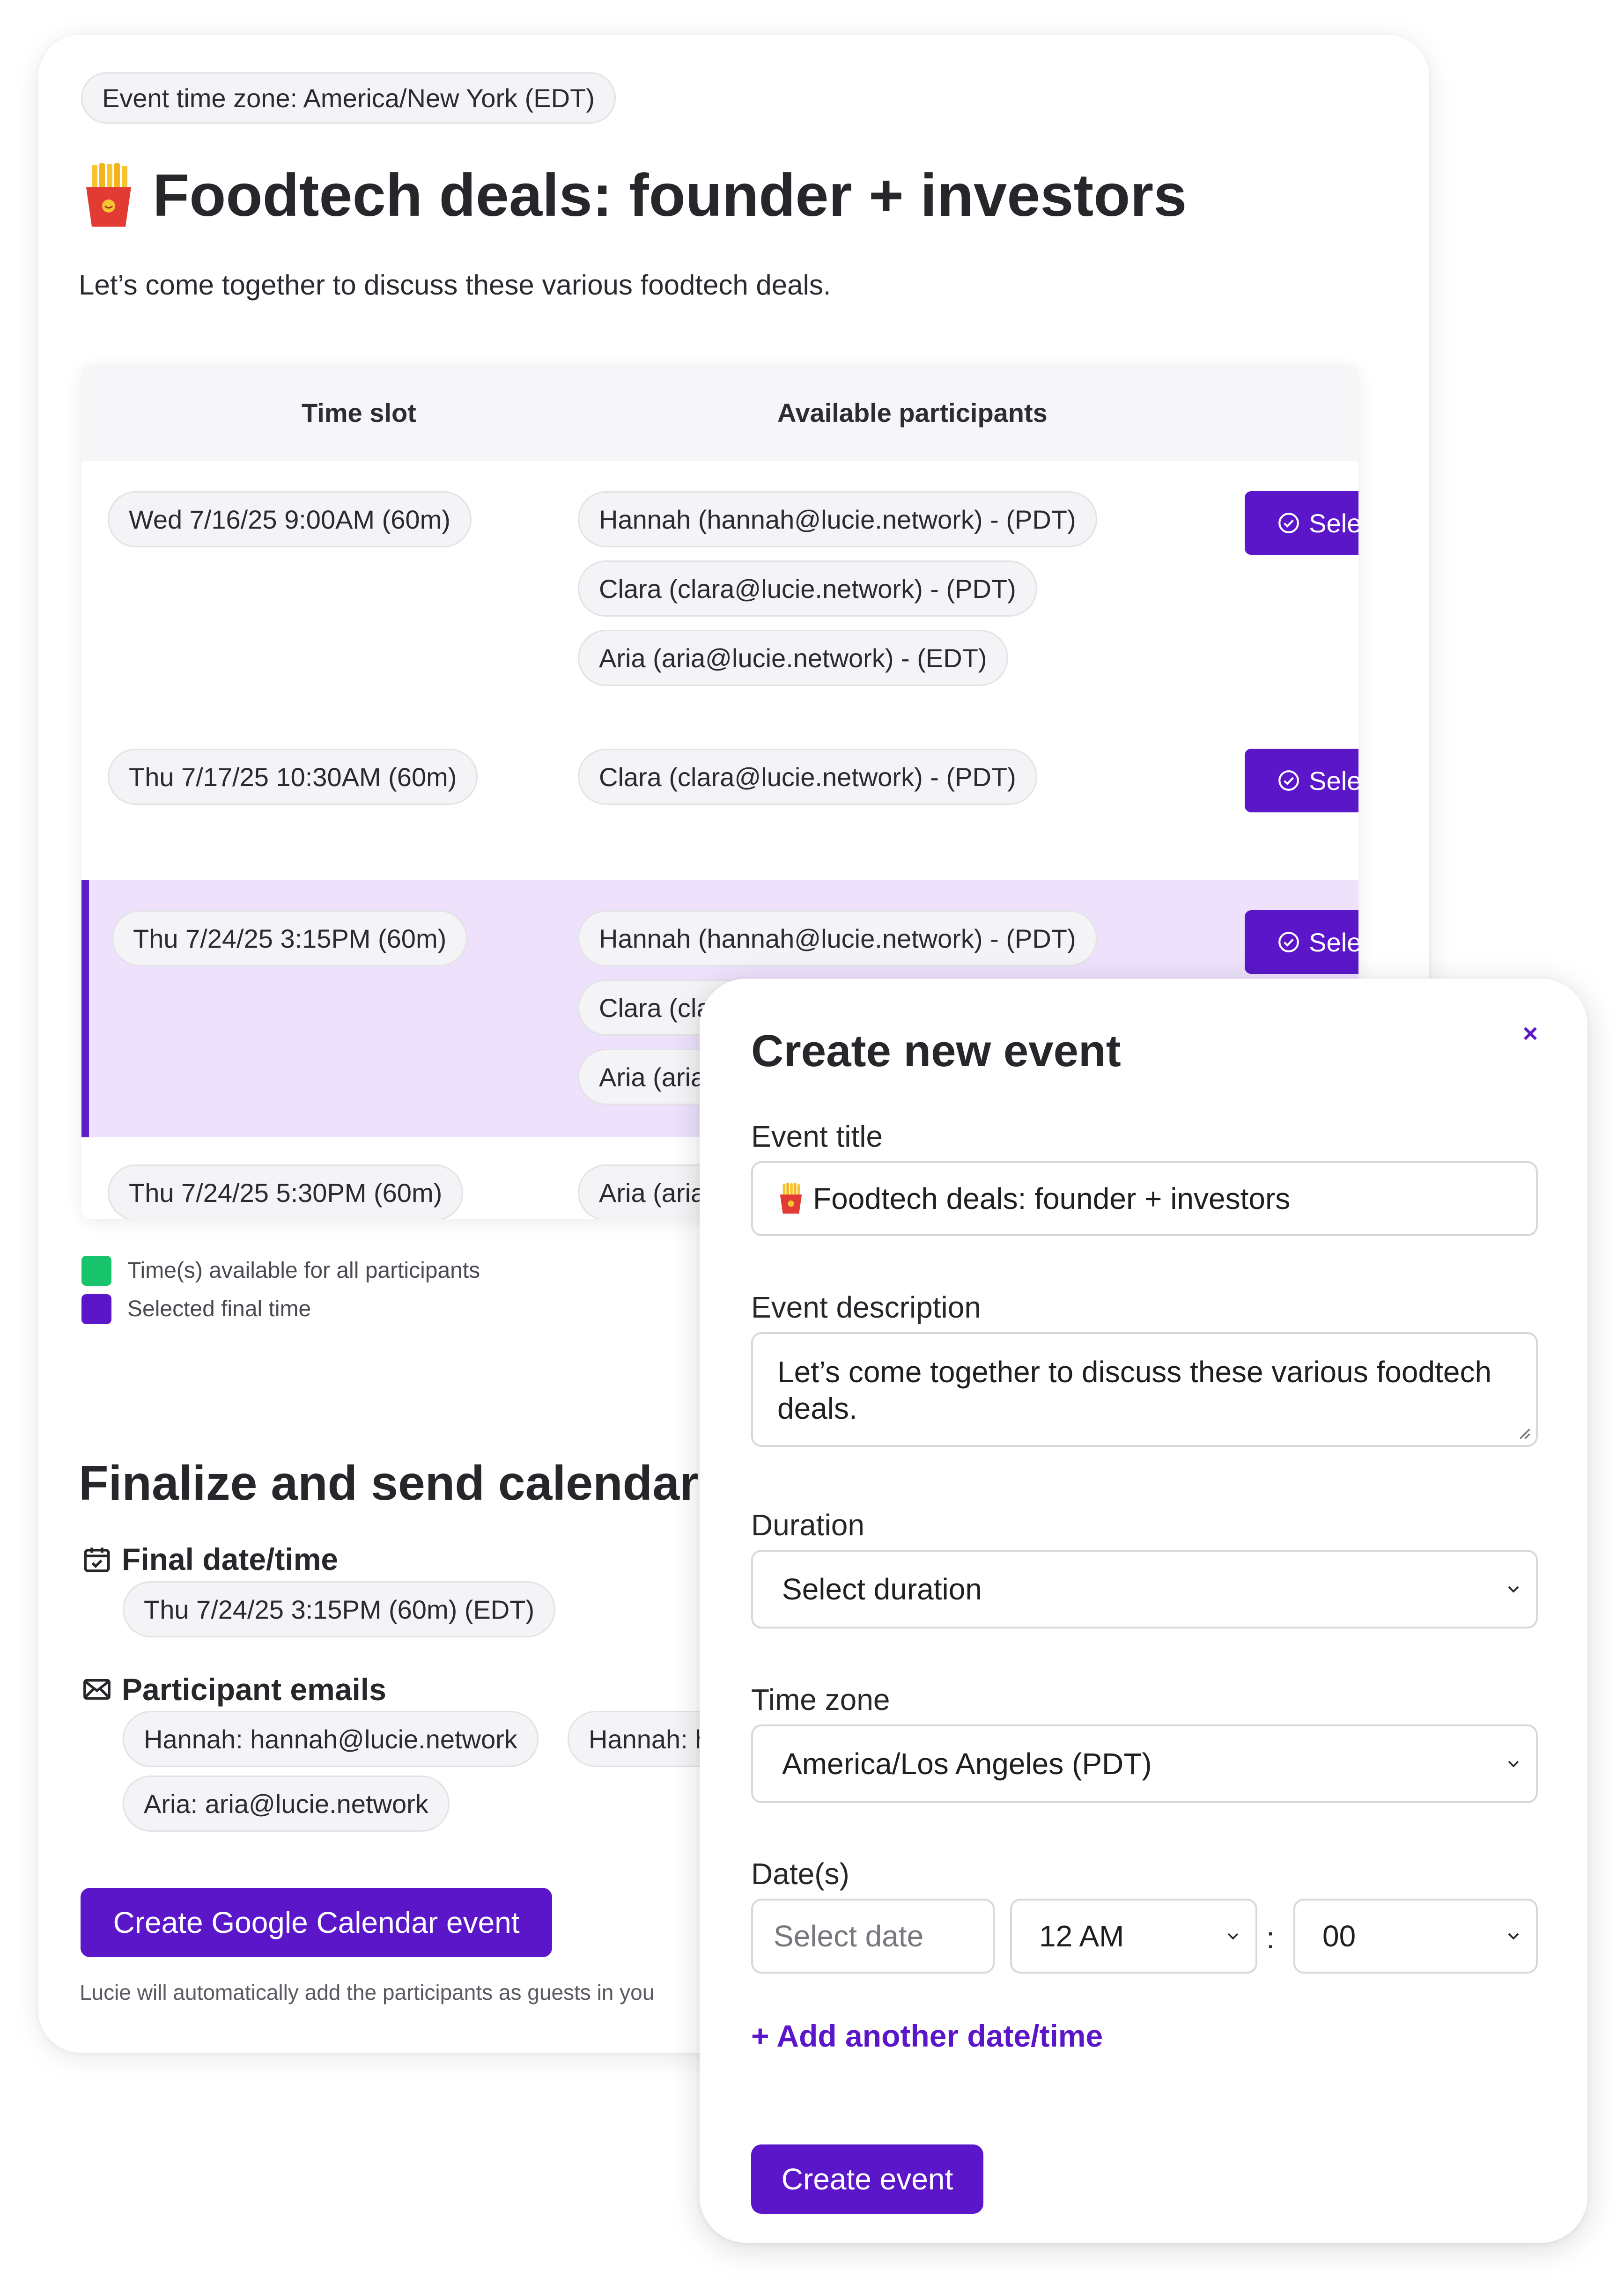 The image size is (1624, 2284). What do you see at coordinates (670, 195) in the screenshot?
I see `page-title: Foodtech deals: founder + investors` at bounding box center [670, 195].